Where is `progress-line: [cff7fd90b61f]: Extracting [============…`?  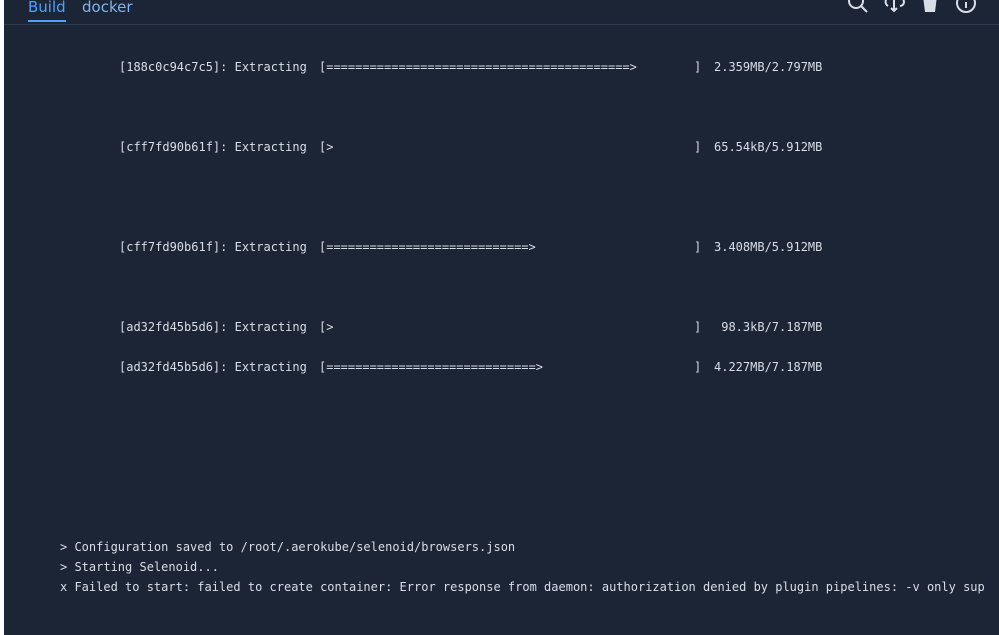 progress-line: [cff7fd90b61f]: Extracting [============… is located at coordinates (470, 247).